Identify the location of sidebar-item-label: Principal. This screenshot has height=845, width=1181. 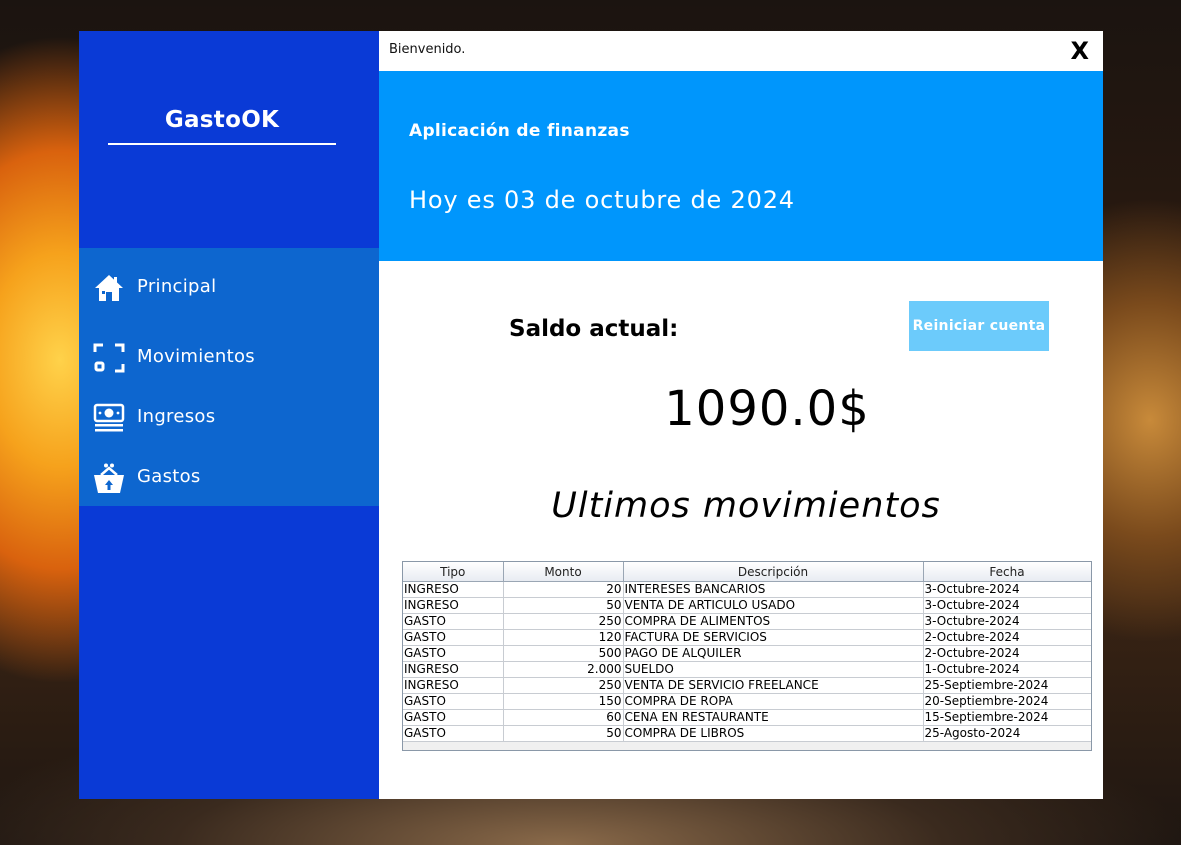
(177, 286).